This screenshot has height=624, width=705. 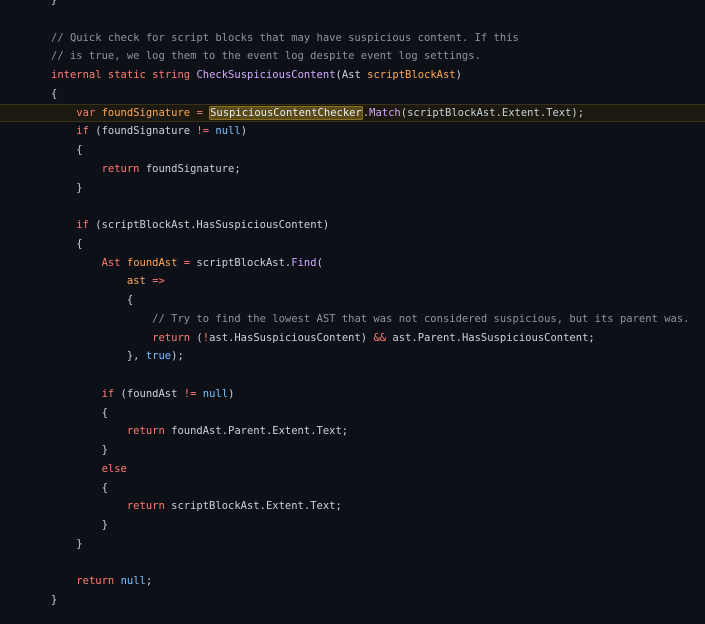 I want to click on code-token: static, so click(x=126, y=75).